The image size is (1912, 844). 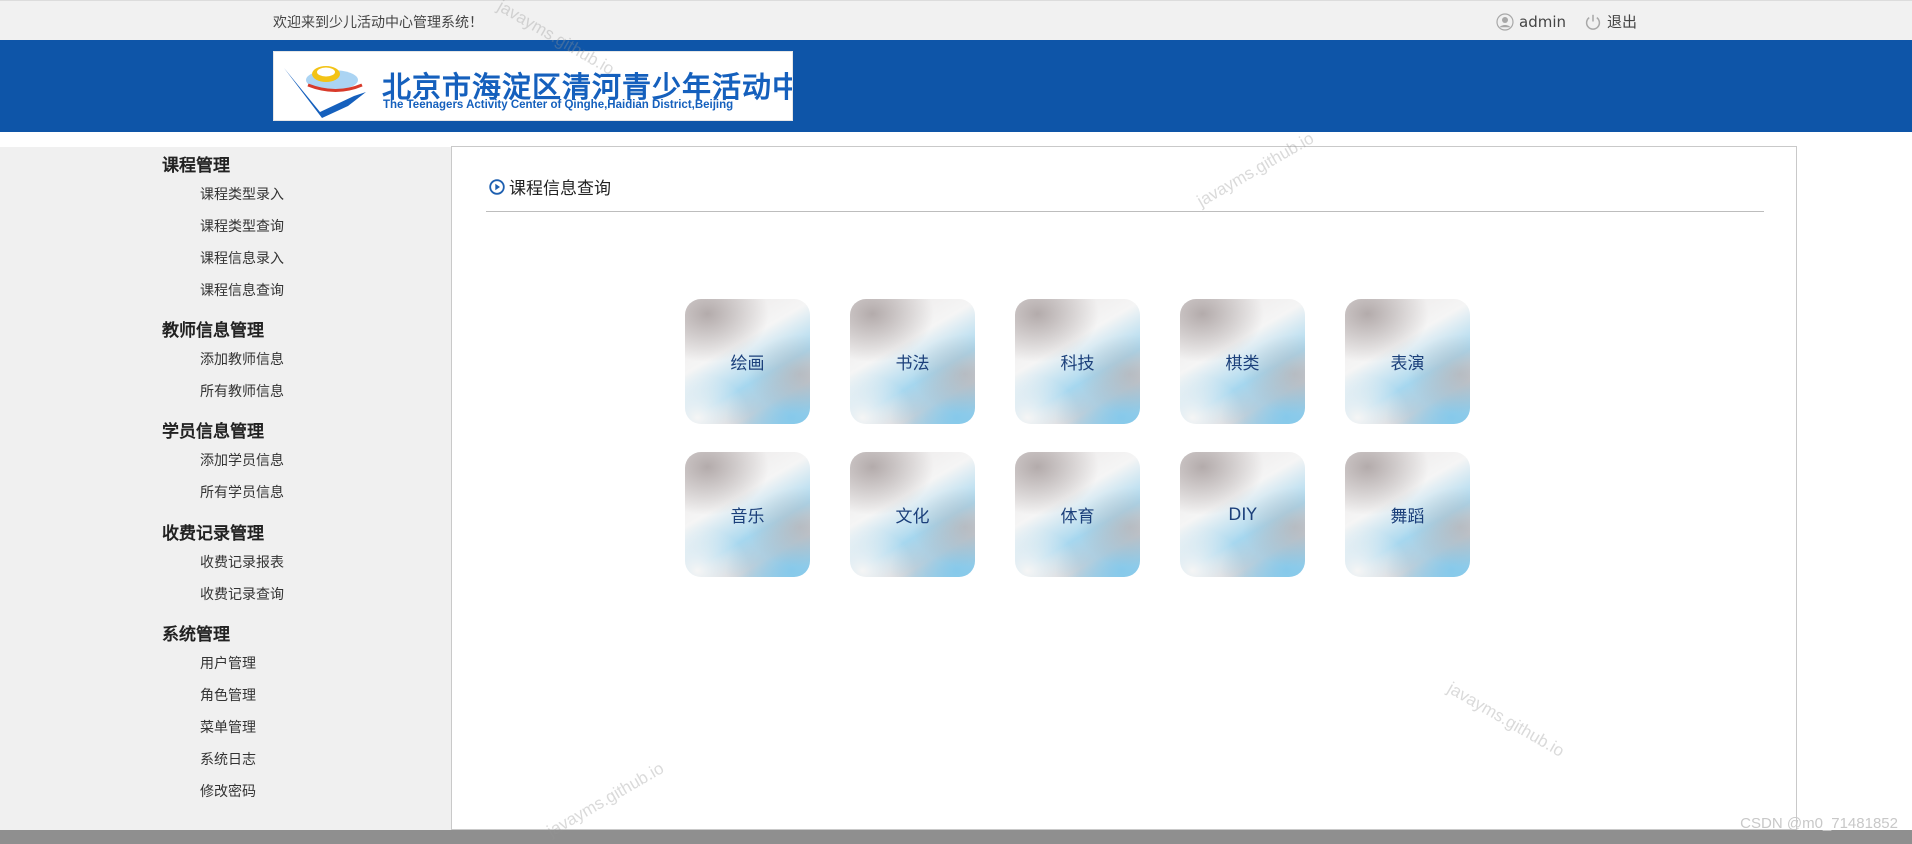 I want to click on logo-emblem-icon, so click(x=325, y=92).